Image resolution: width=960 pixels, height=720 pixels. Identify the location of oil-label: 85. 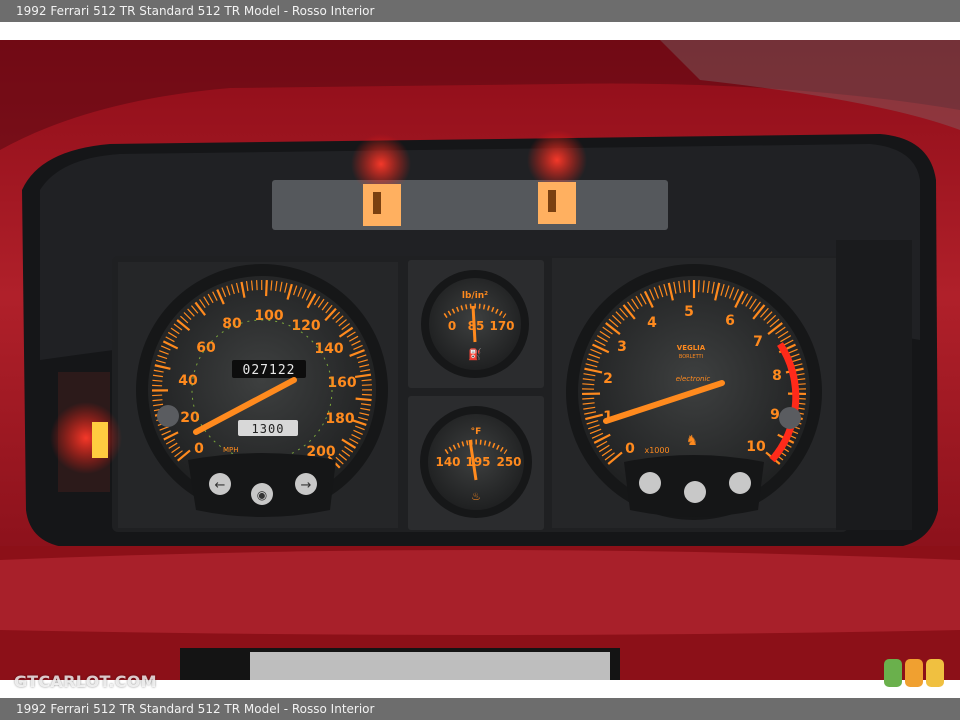
(476, 326).